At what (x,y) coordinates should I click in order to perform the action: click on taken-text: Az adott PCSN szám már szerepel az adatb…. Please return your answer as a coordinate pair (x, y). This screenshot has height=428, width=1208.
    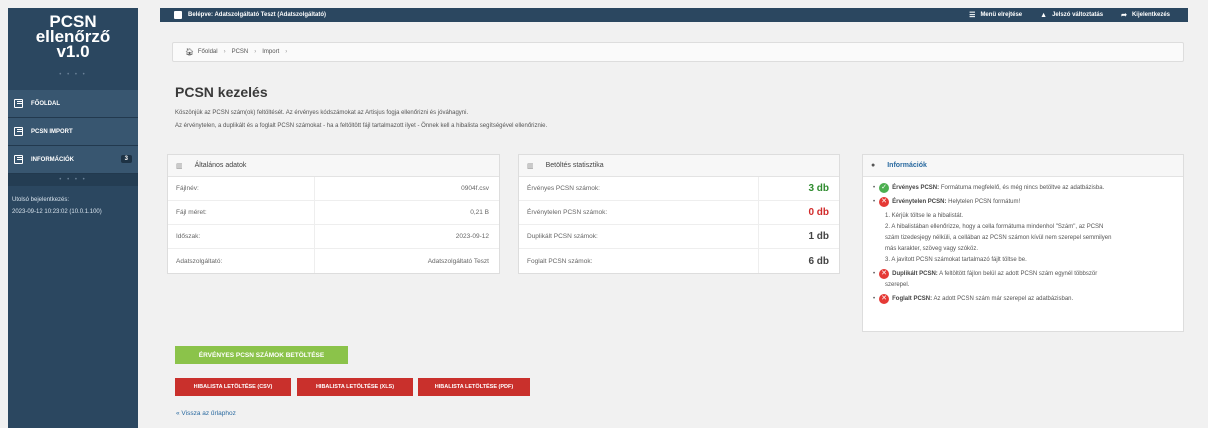
    Looking at the image, I should click on (1003, 299).